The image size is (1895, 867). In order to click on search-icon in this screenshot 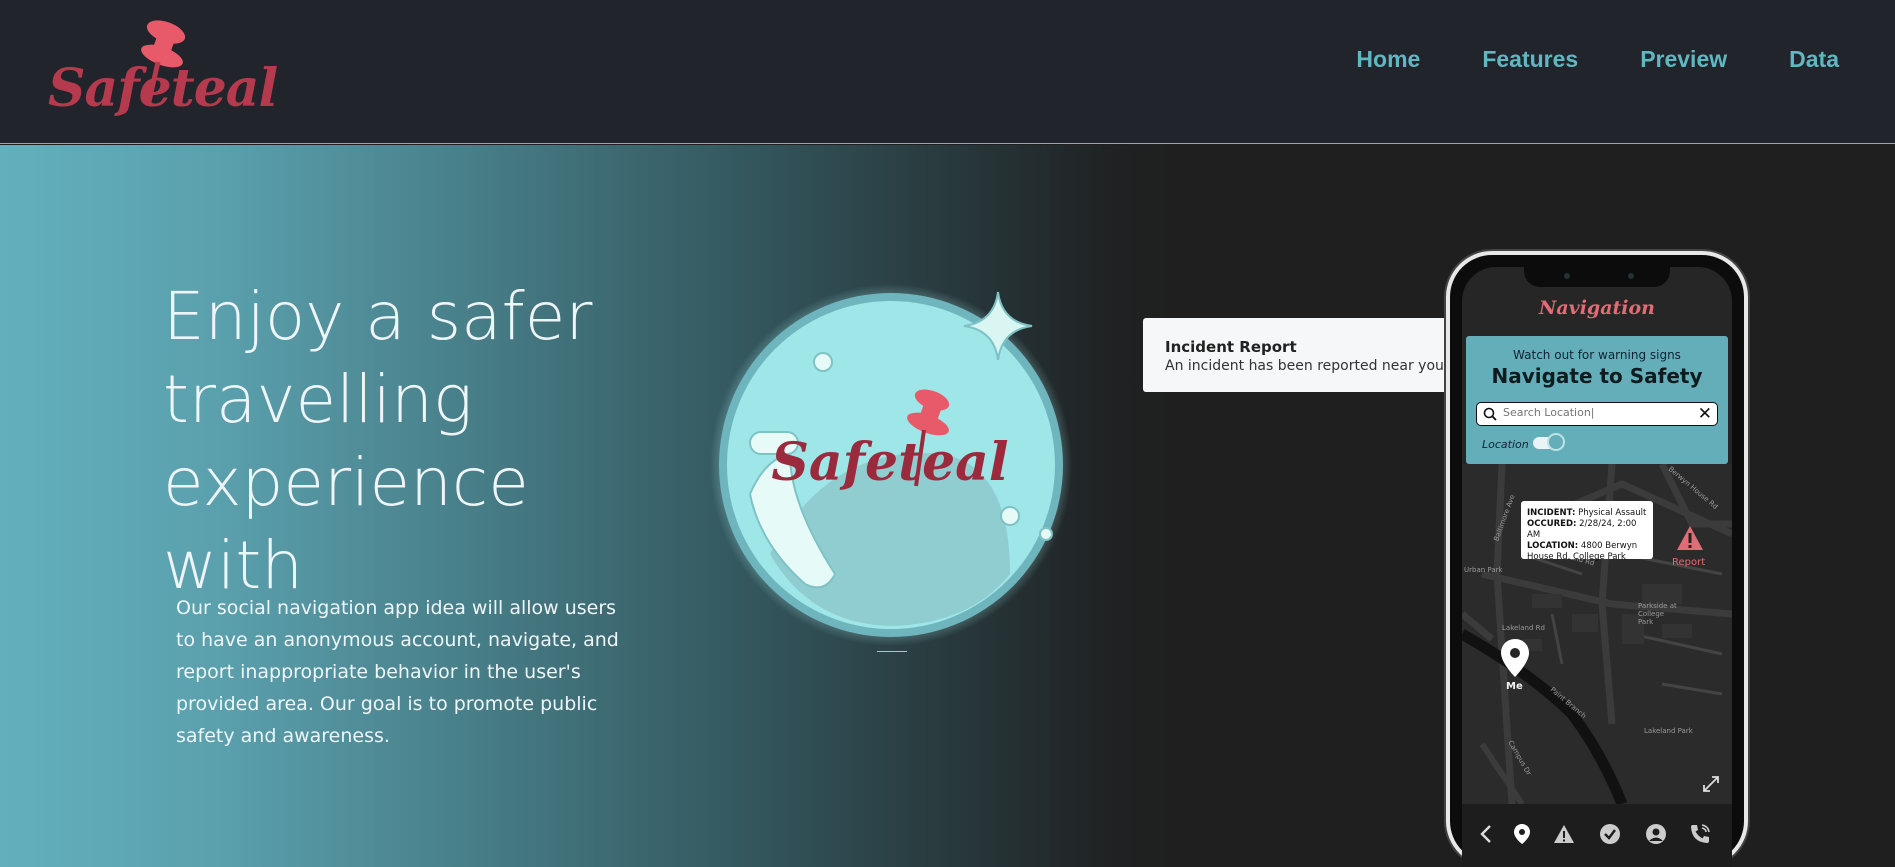, I will do `click(1490, 414)`.